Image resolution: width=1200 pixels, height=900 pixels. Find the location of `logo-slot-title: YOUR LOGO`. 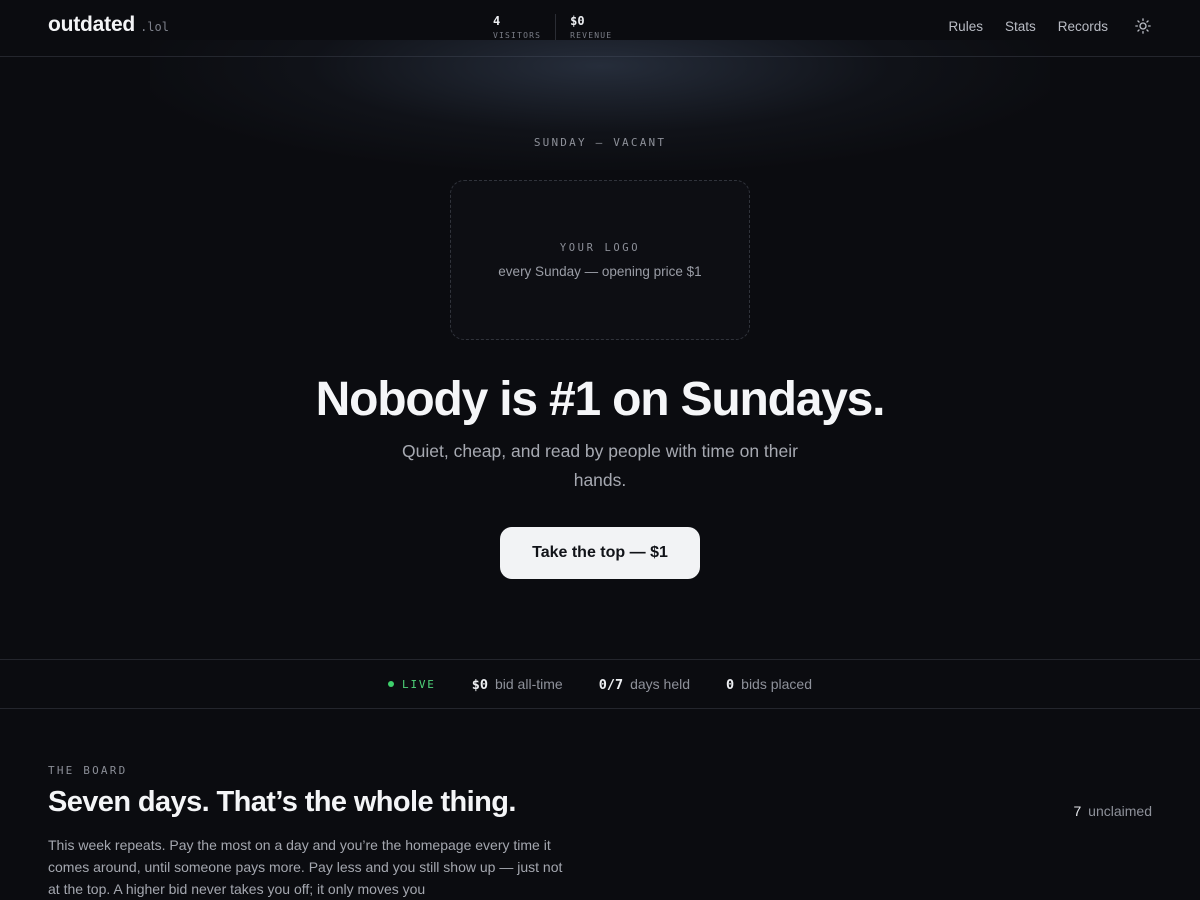

logo-slot-title: YOUR LOGO is located at coordinates (600, 247).